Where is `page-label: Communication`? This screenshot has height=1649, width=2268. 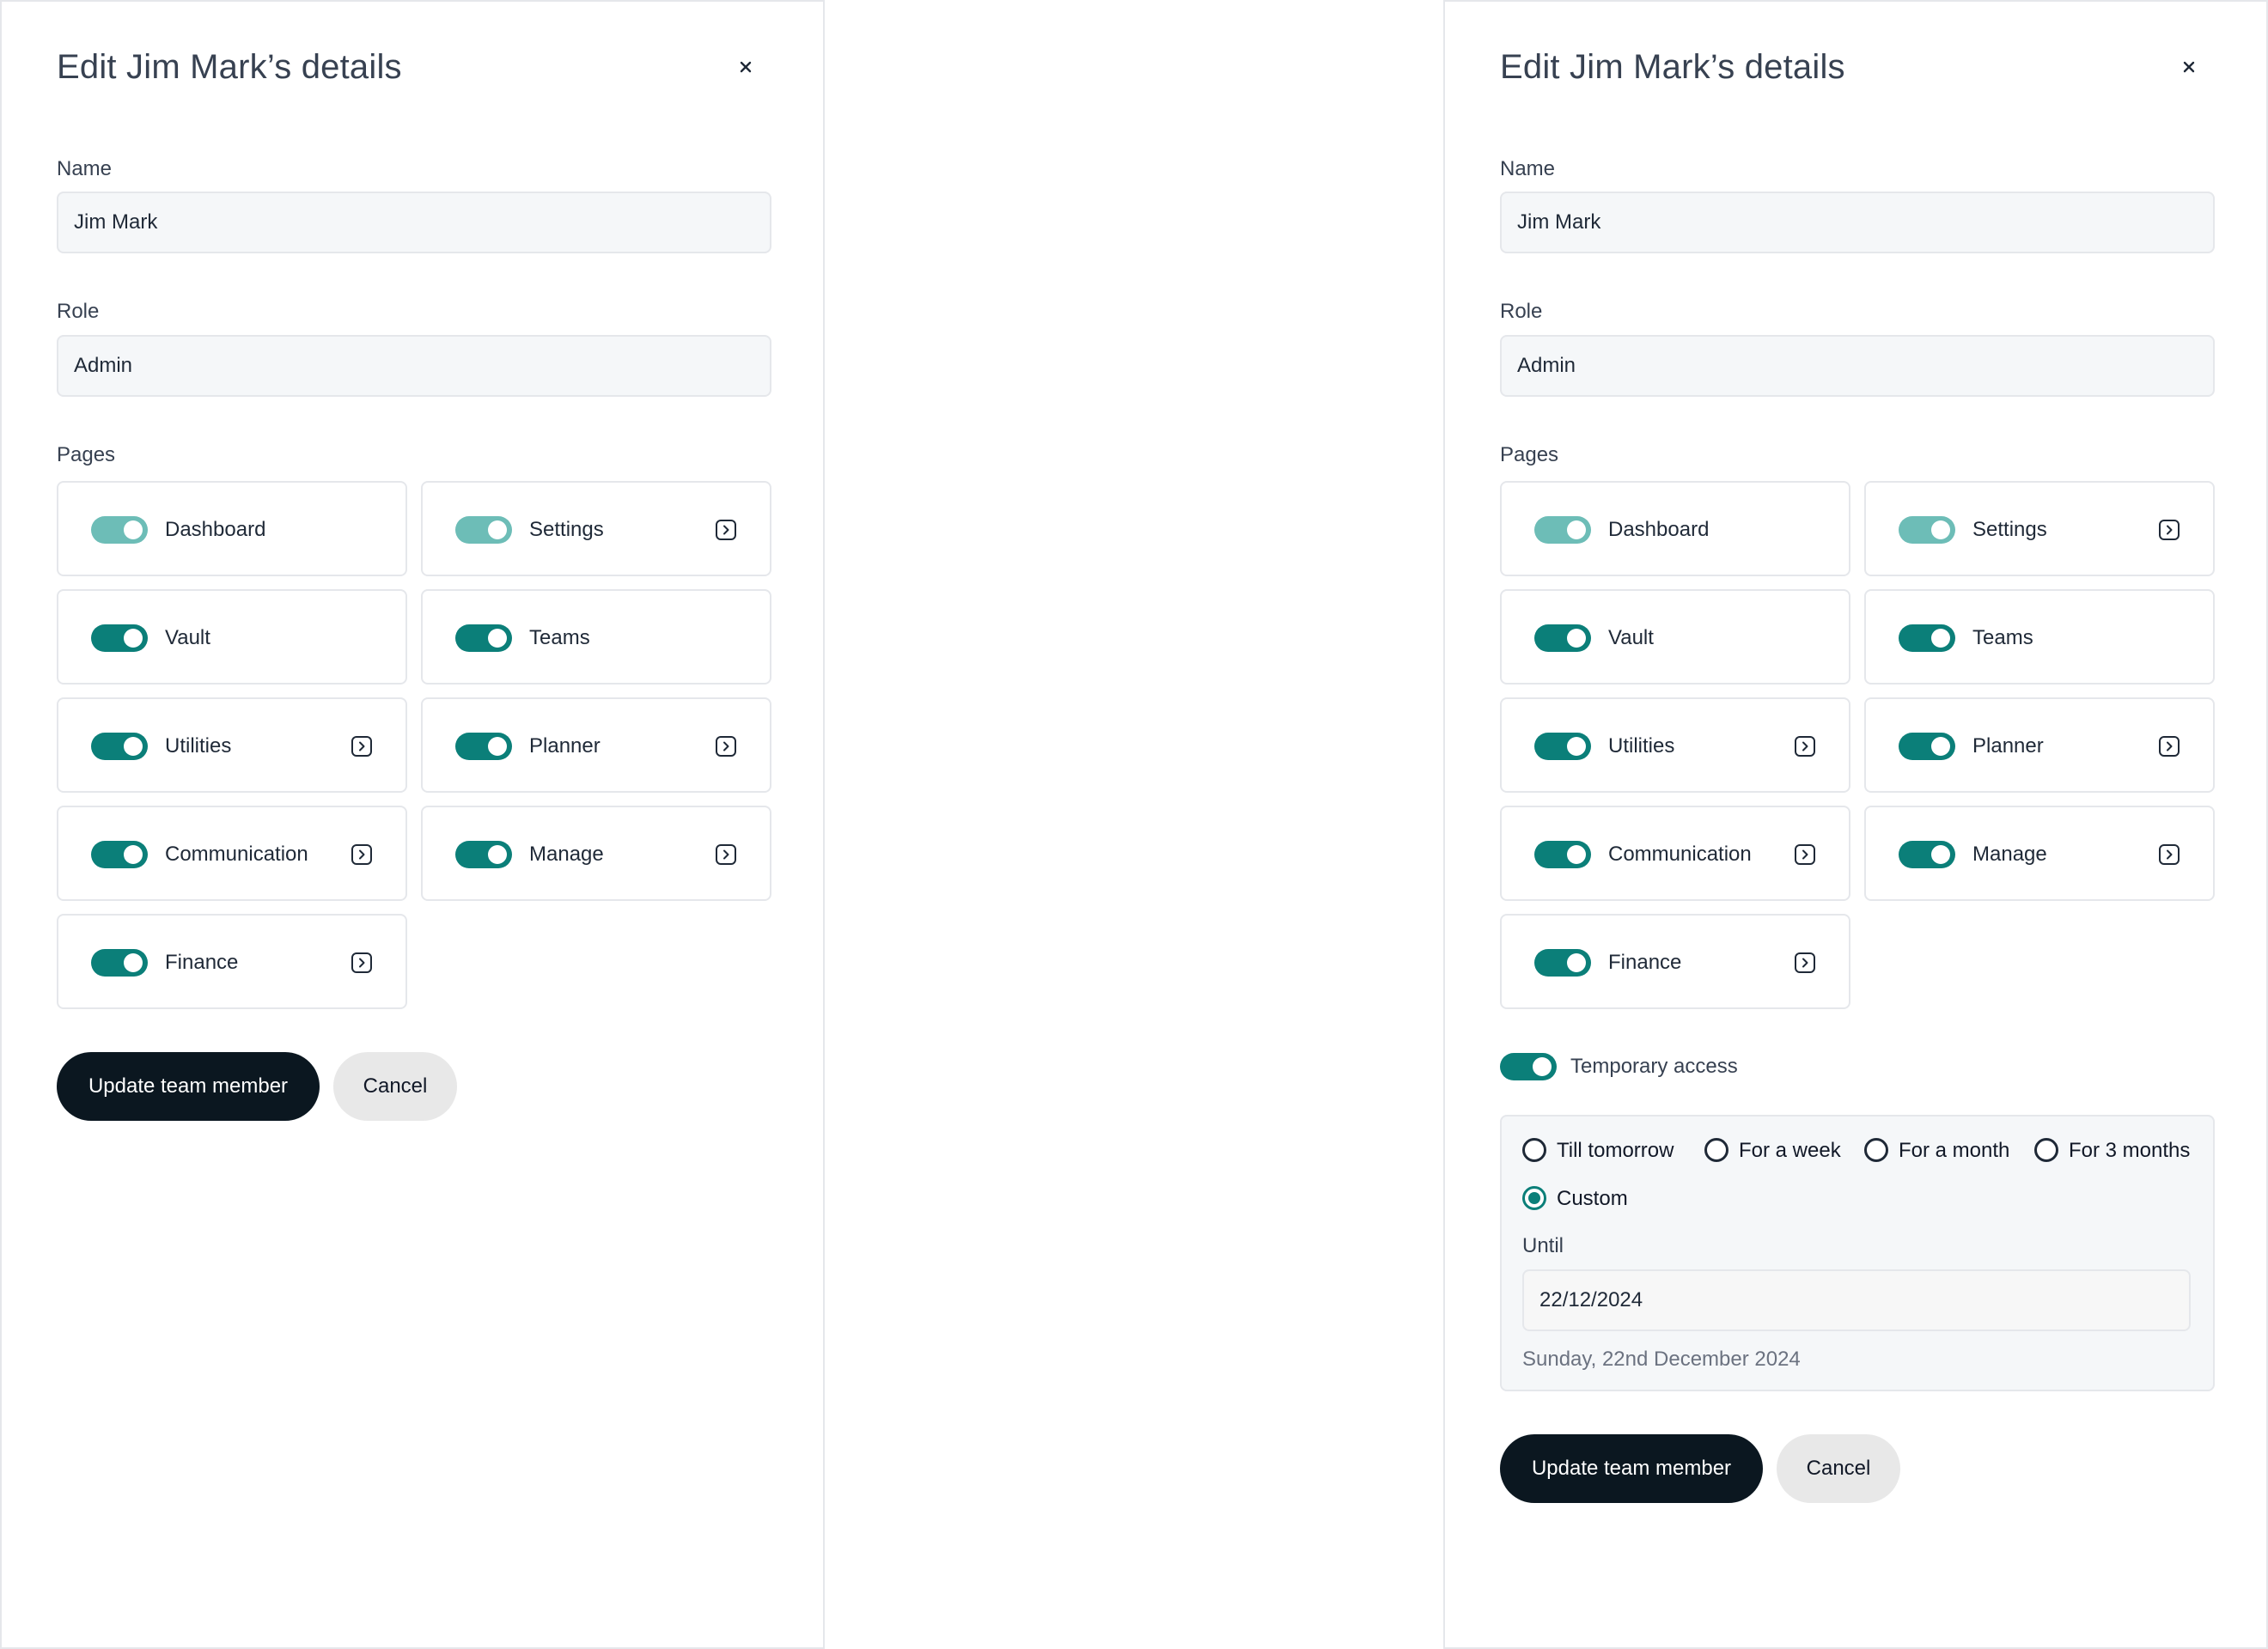
page-label: Communication is located at coordinates (236, 855).